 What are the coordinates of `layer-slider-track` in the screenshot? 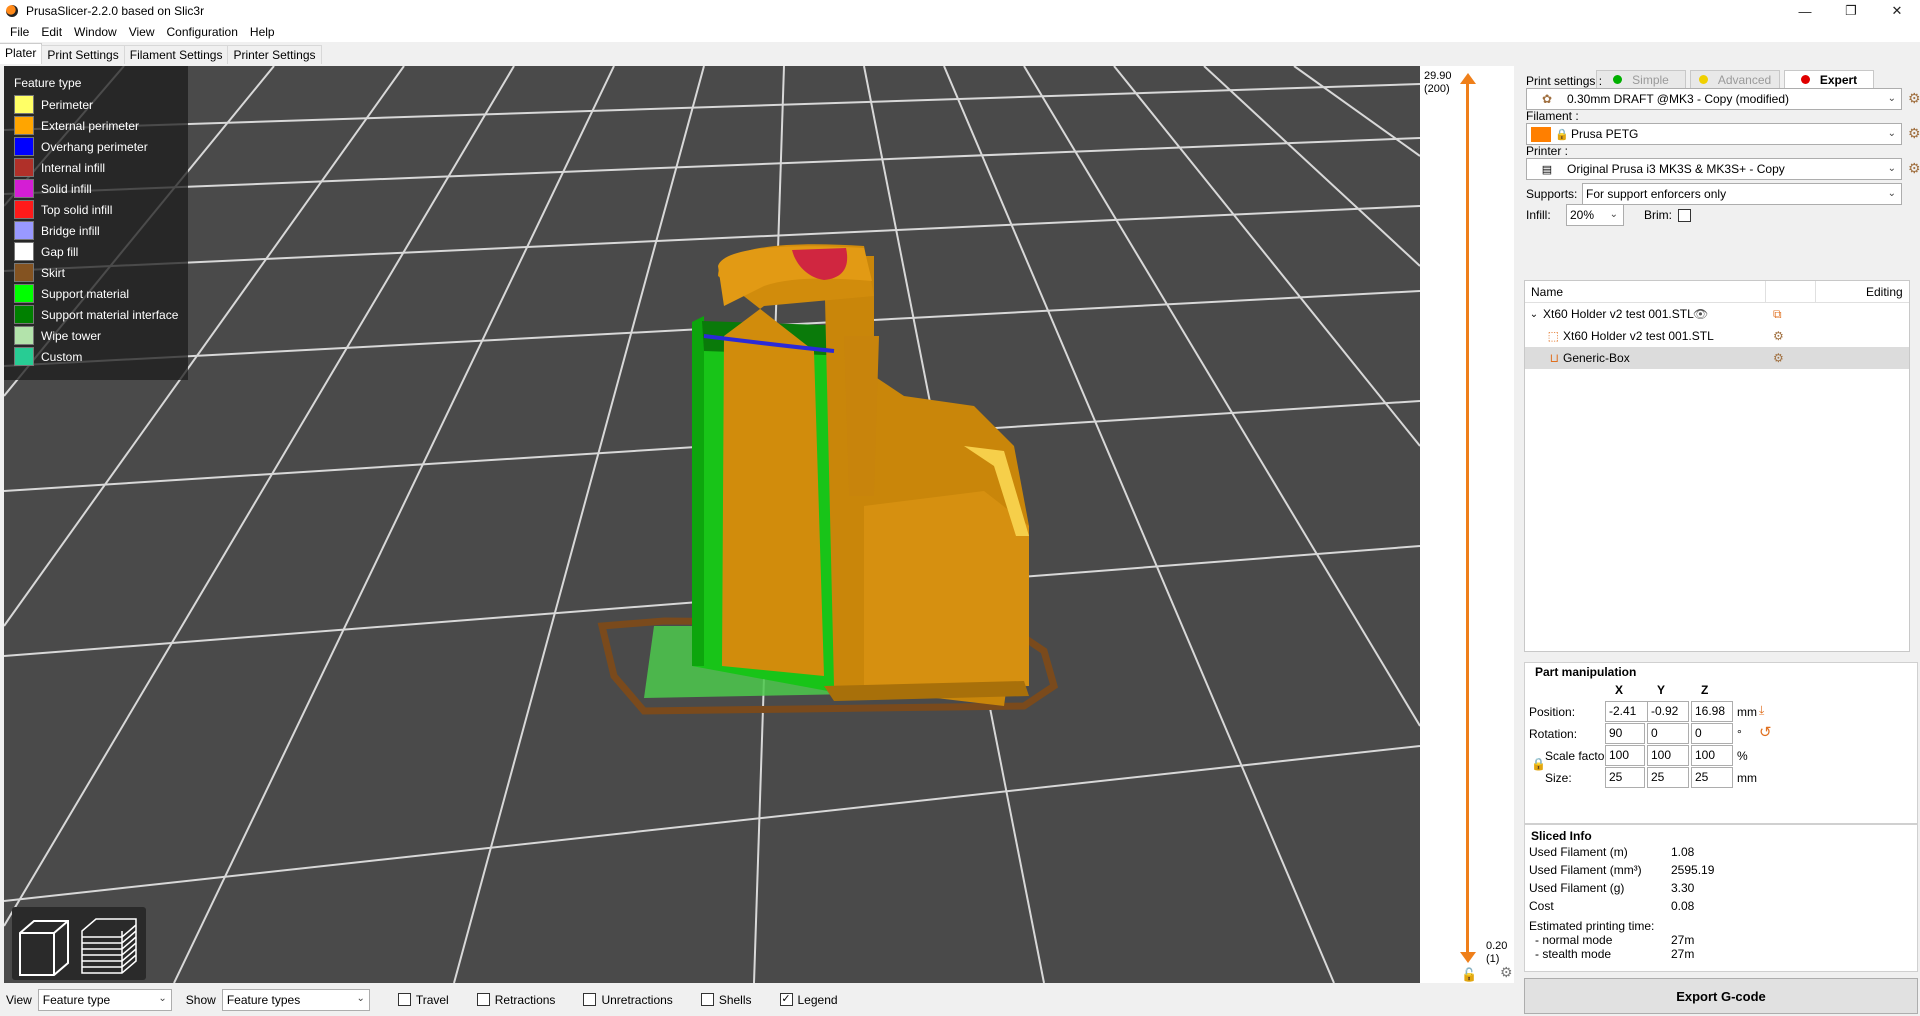 It's located at (1467, 516).